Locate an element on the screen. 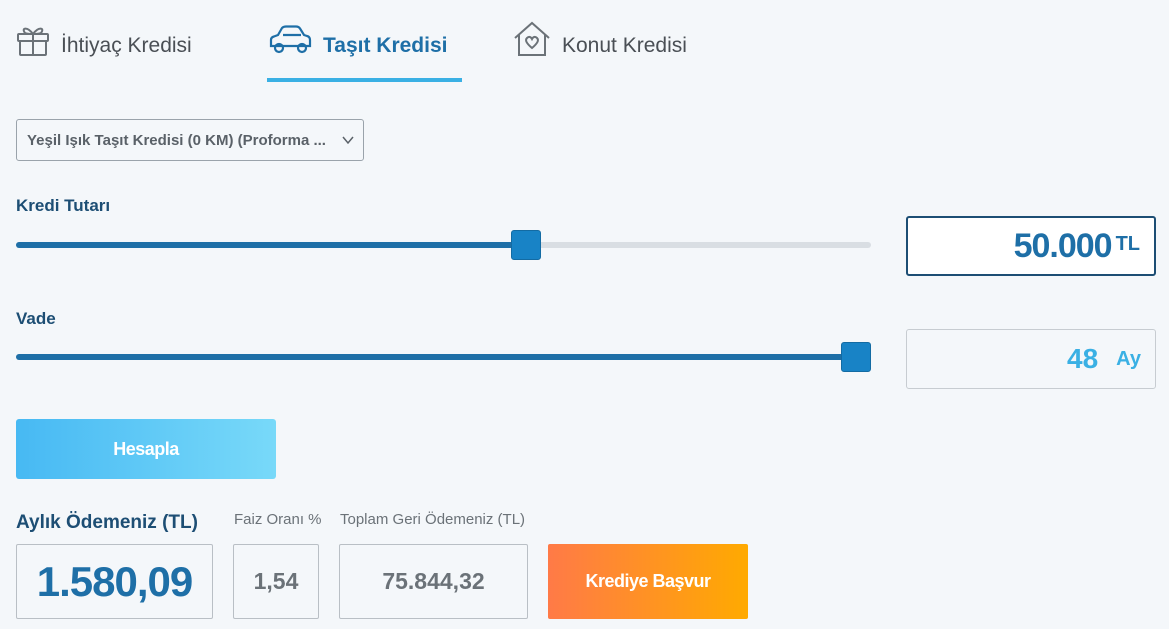 This screenshot has width=1169, height=629. loan-amount-slider is located at coordinates (443, 245).